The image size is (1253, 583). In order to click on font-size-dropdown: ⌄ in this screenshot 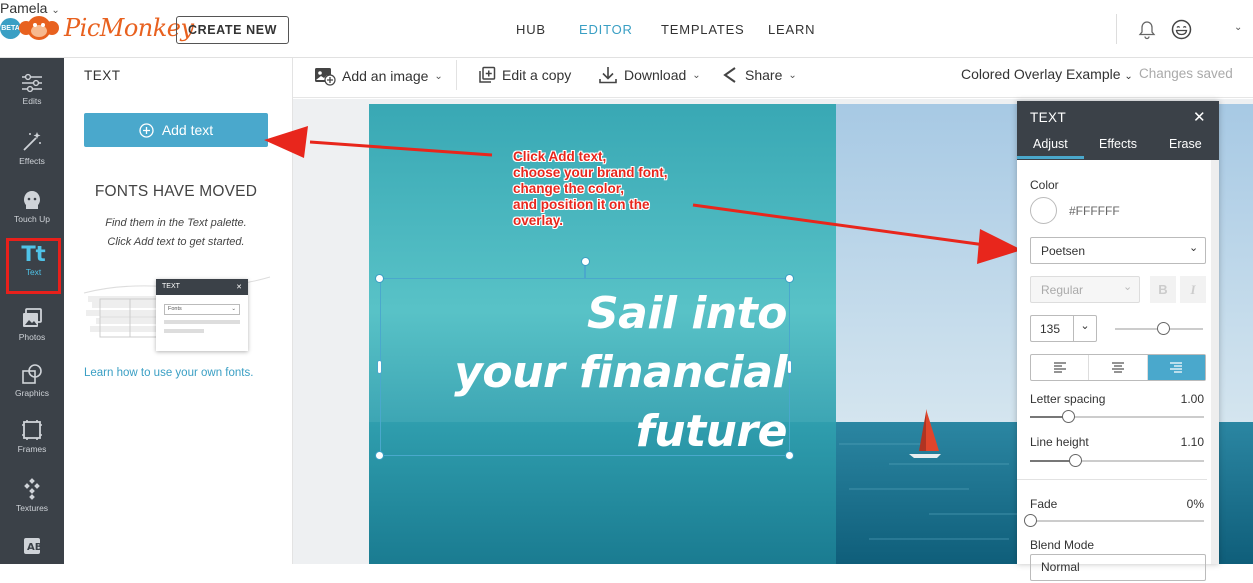, I will do `click(1085, 328)`.